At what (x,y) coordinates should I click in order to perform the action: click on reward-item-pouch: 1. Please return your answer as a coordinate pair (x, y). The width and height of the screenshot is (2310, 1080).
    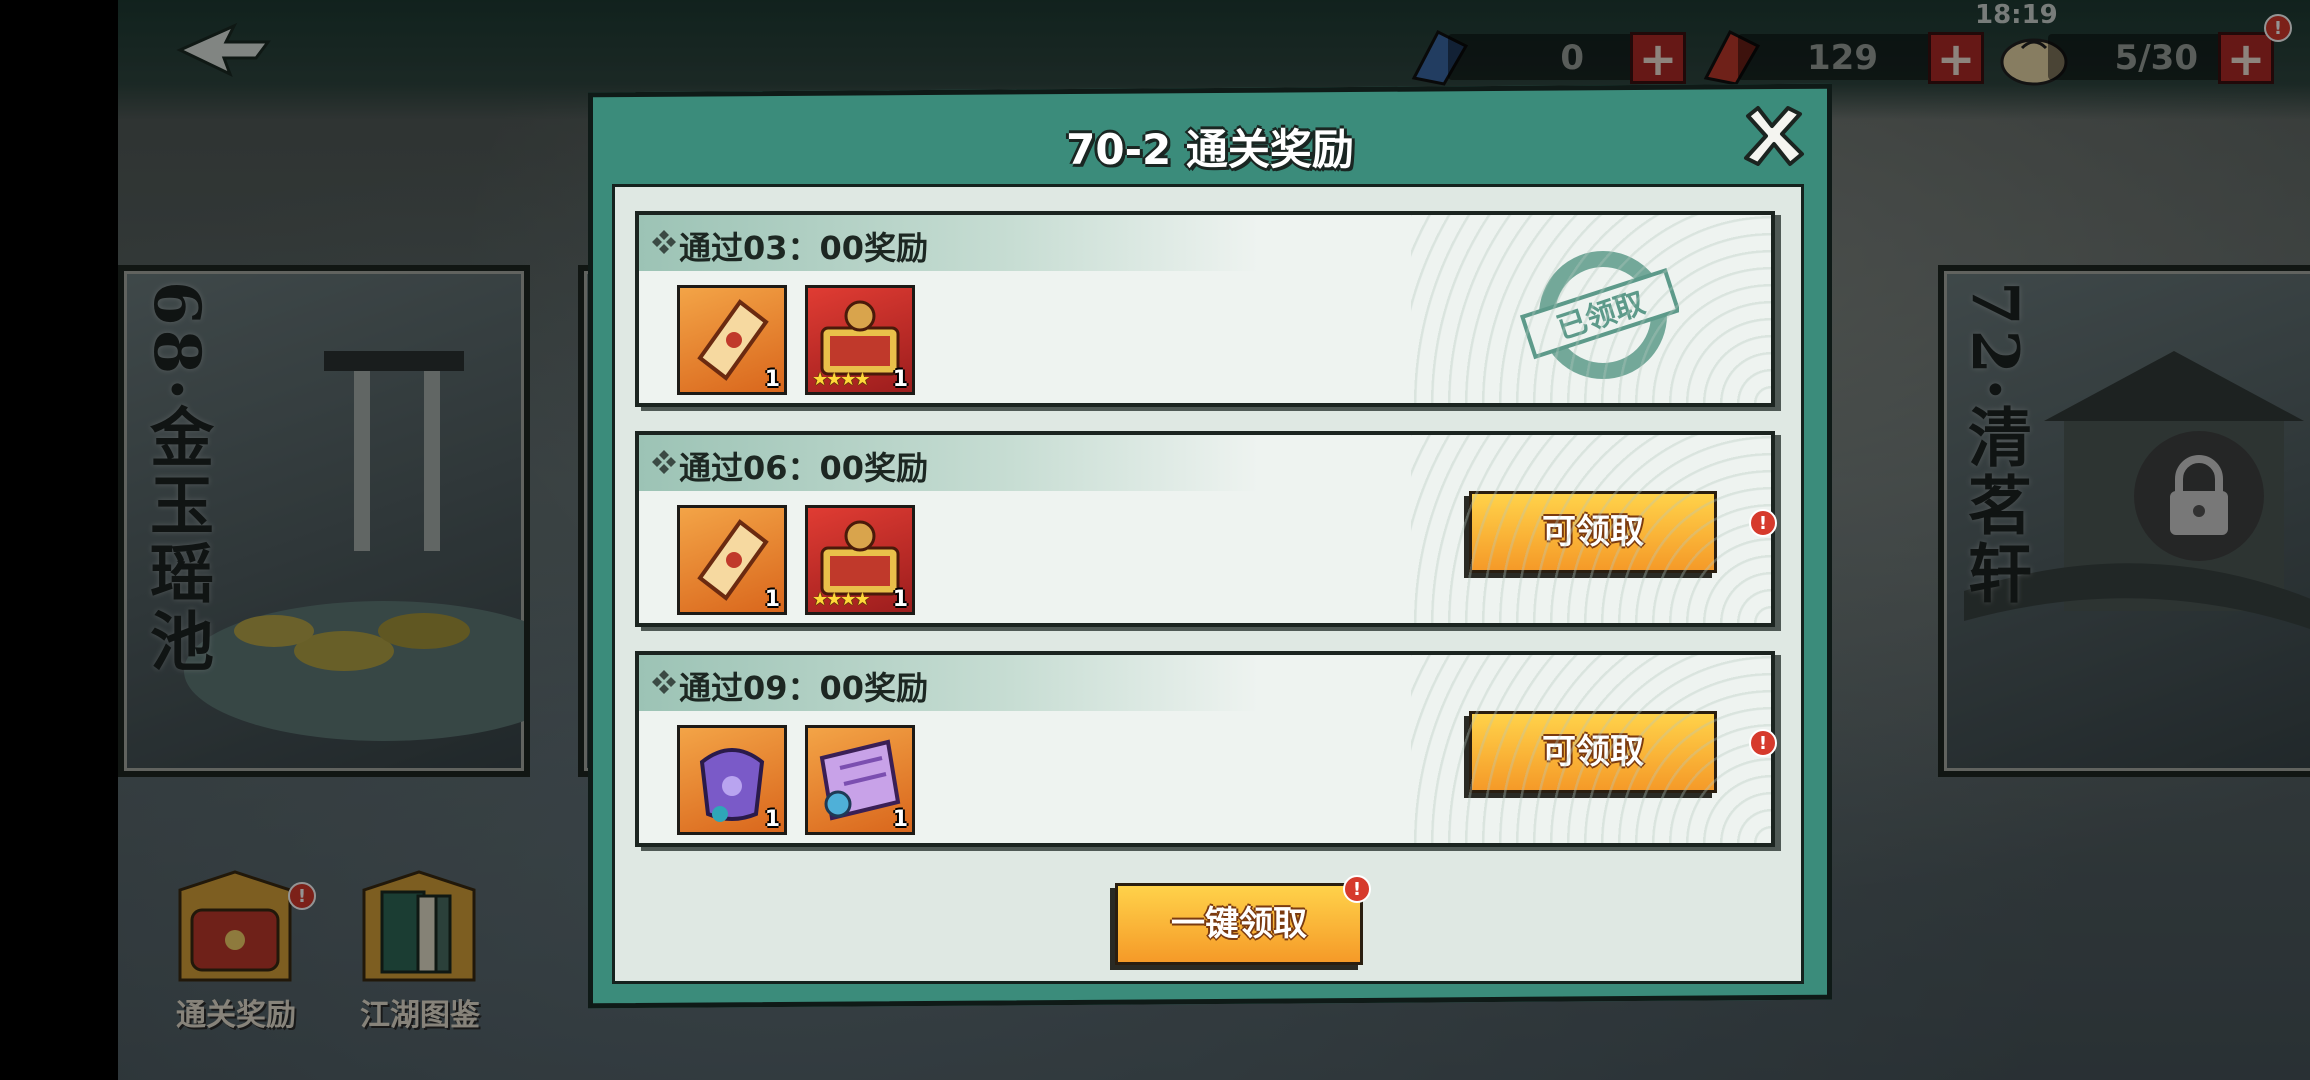
    Looking at the image, I should click on (732, 780).